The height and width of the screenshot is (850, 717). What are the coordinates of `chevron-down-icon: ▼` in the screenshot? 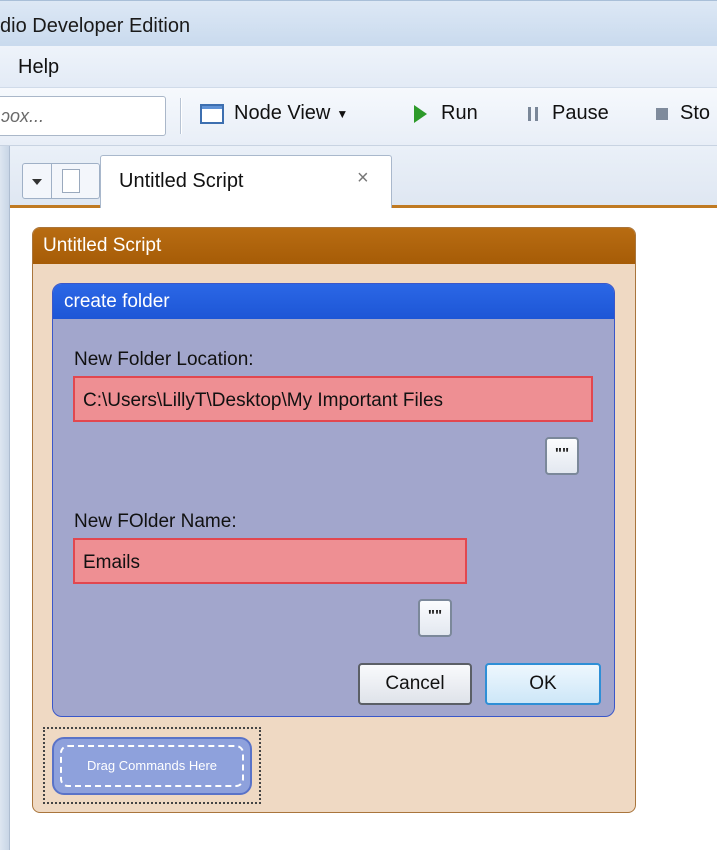 It's located at (342, 113).